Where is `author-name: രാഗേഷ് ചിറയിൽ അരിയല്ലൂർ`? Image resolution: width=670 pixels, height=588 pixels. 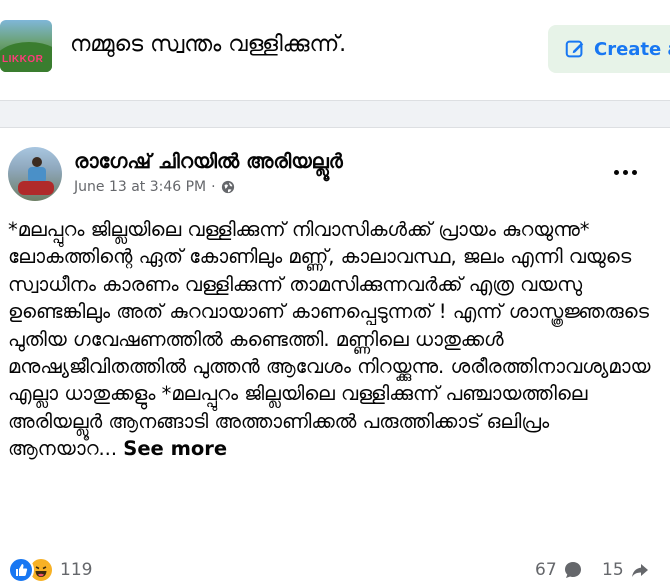 author-name: രാഗേഷ് ചിറയിൽ അരിയല്ലൂർ is located at coordinates (208, 161).